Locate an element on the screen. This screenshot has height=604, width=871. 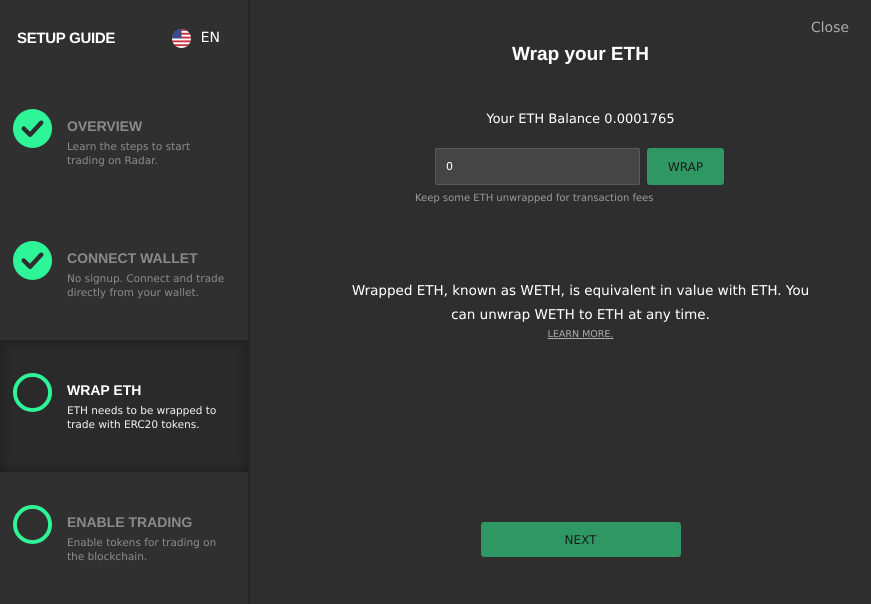
step-title: CONNECT WALLET is located at coordinates (133, 258).